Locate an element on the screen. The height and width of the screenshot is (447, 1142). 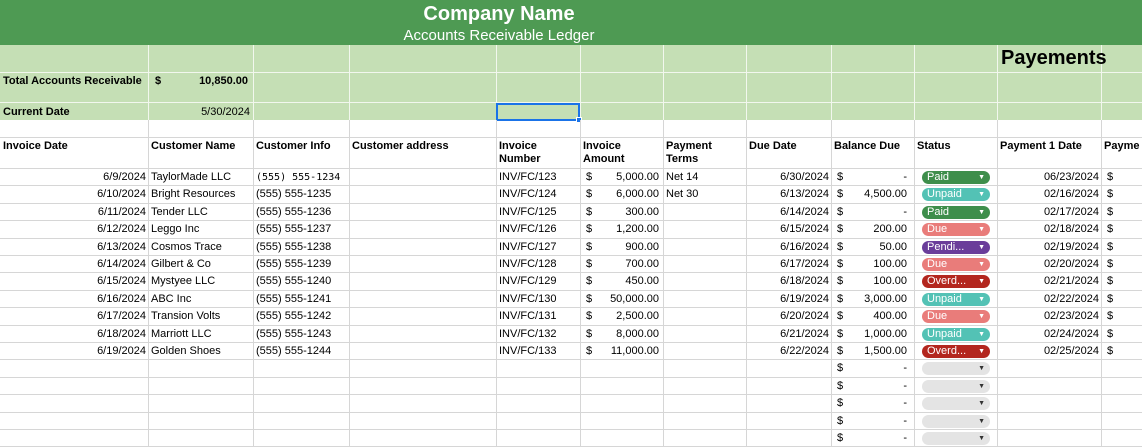
invoice-number-cell: INV/FC/133 is located at coordinates (539, 351).